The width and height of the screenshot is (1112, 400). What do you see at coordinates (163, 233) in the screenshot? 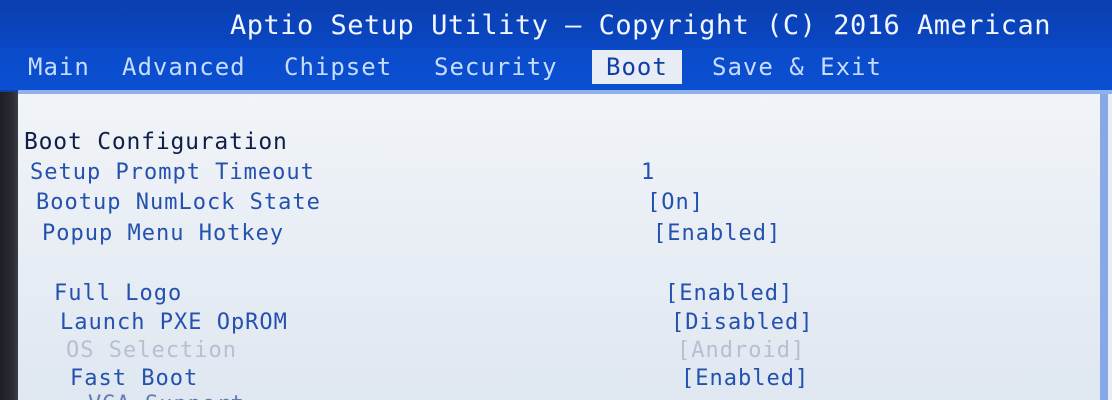
I see `popup-menu-hotkey-label: Popup Menu Hotkey` at bounding box center [163, 233].